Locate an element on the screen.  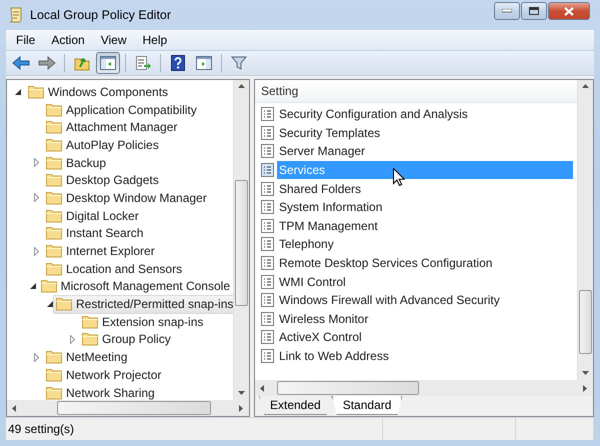
setting-item: Wireless Monitor is located at coordinates (425, 319).